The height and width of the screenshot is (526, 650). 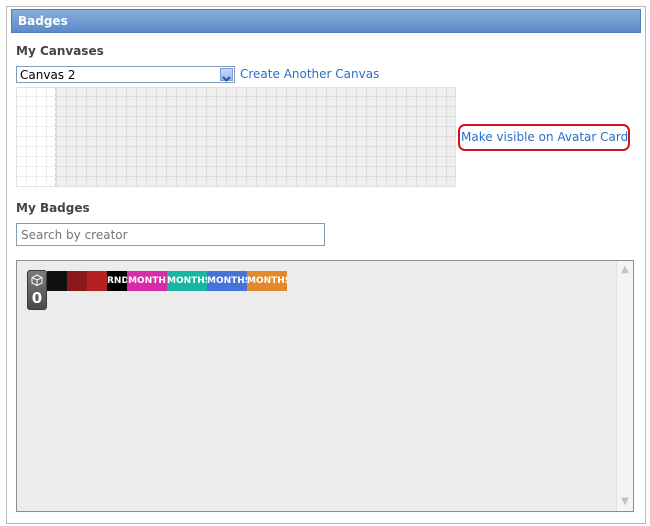 What do you see at coordinates (236, 137) in the screenshot?
I see `canvas-grid` at bounding box center [236, 137].